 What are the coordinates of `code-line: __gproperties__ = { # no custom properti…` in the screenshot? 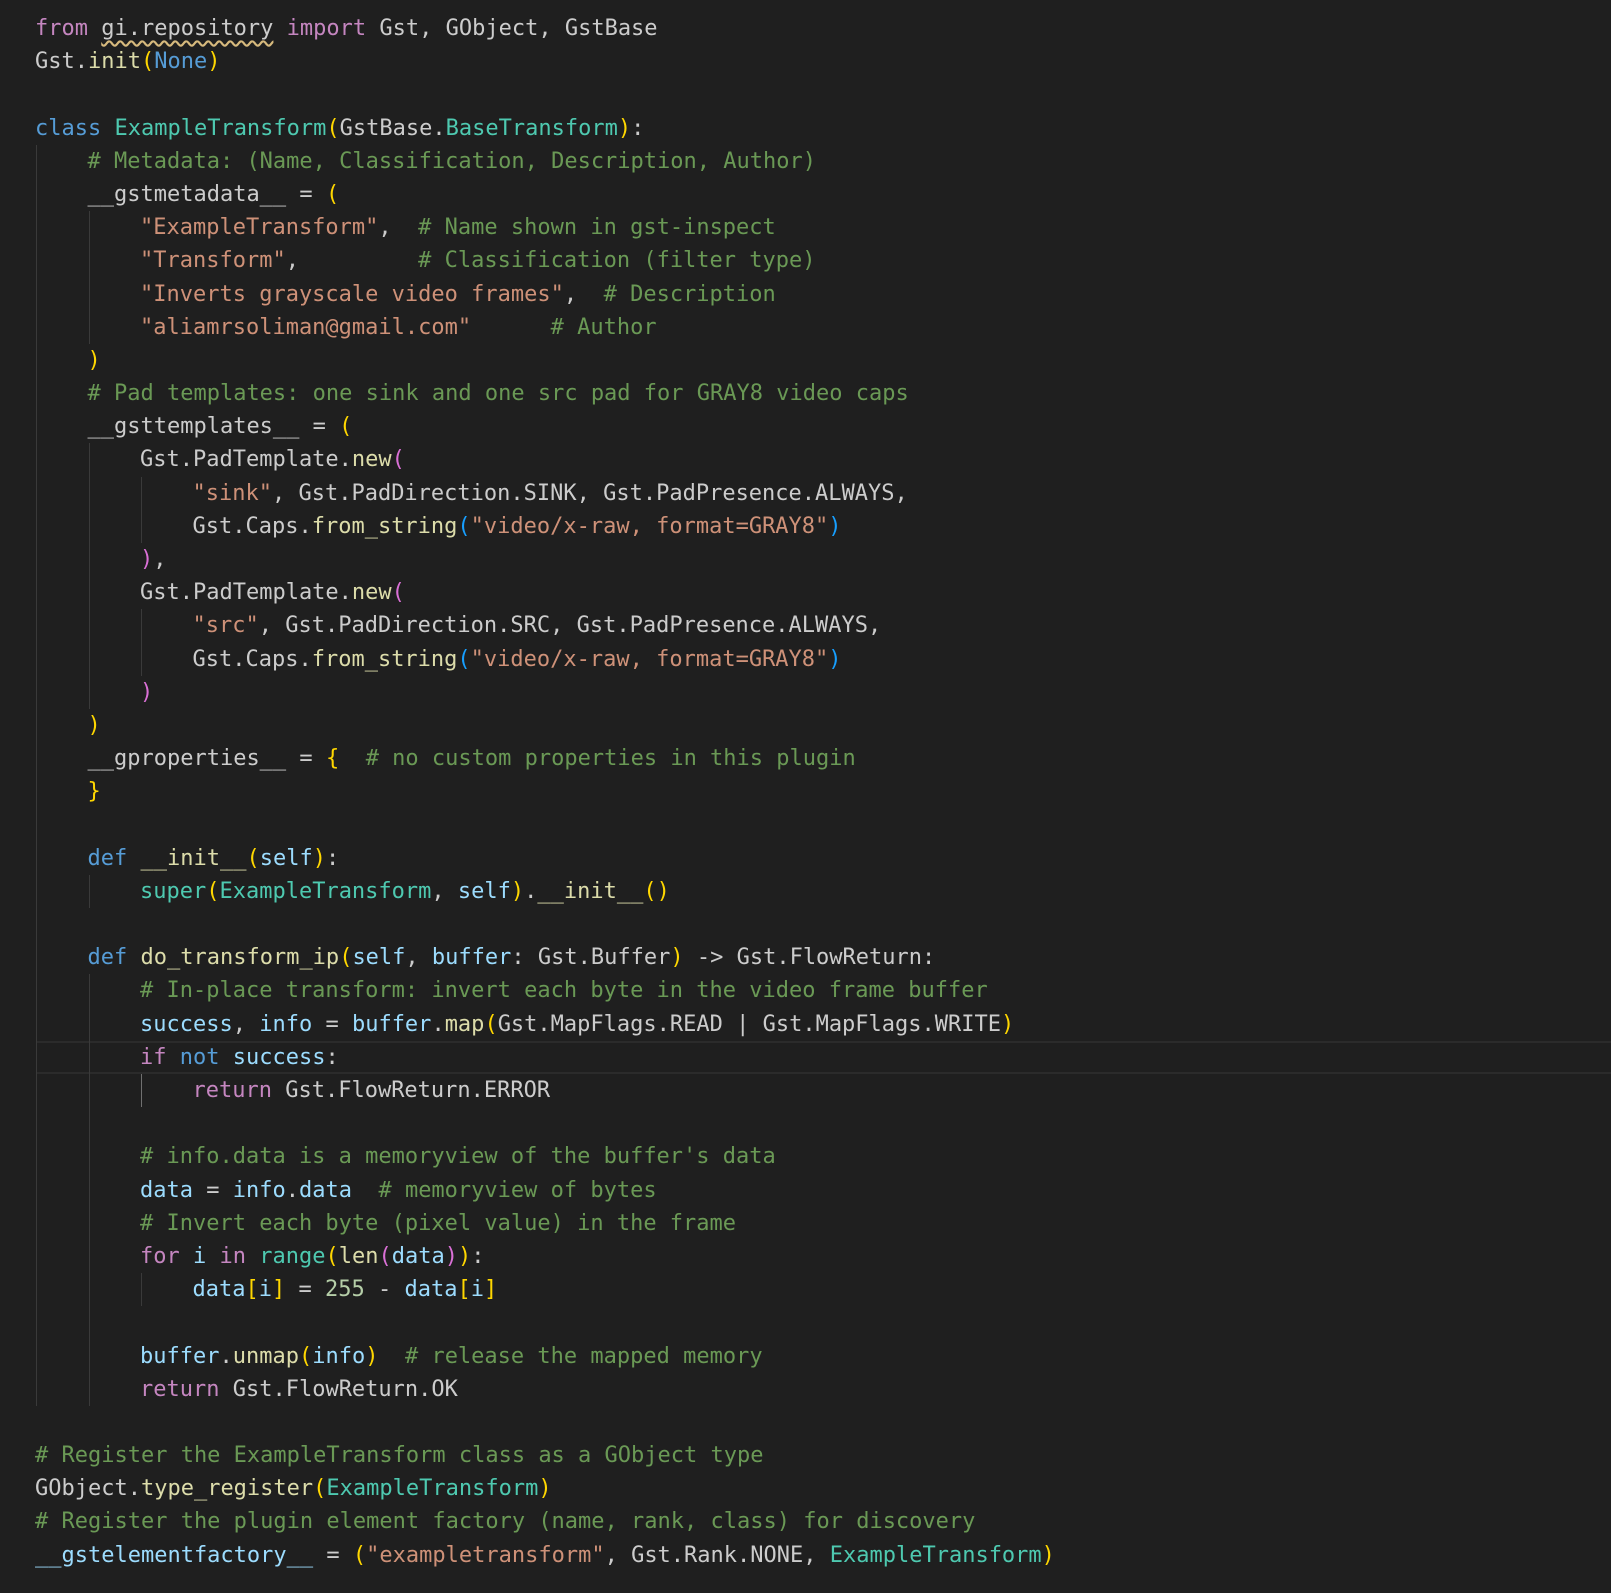 It's located at (805, 759).